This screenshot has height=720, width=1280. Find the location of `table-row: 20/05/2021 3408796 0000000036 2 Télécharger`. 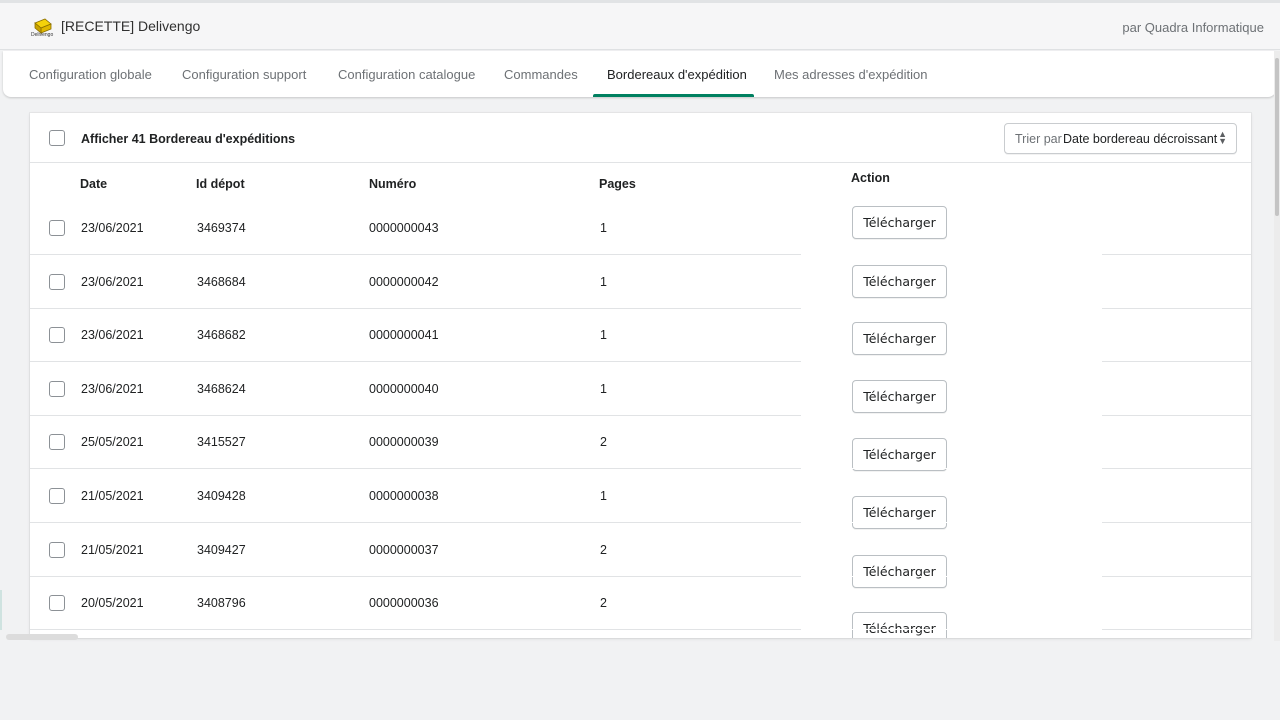

table-row: 20/05/2021 3408796 0000000036 2 Télécharger is located at coordinates (640, 607).